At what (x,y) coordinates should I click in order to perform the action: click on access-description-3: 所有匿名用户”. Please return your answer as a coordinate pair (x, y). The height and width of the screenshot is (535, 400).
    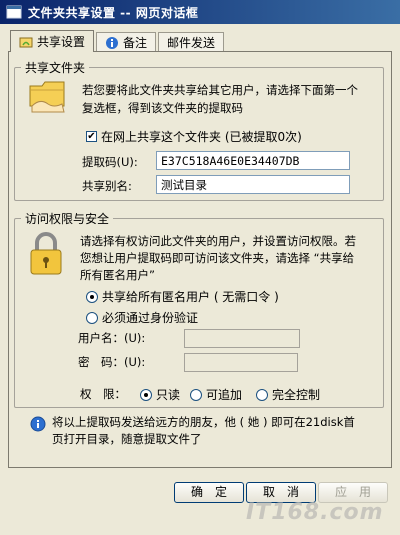
    Looking at the image, I should click on (117, 275).